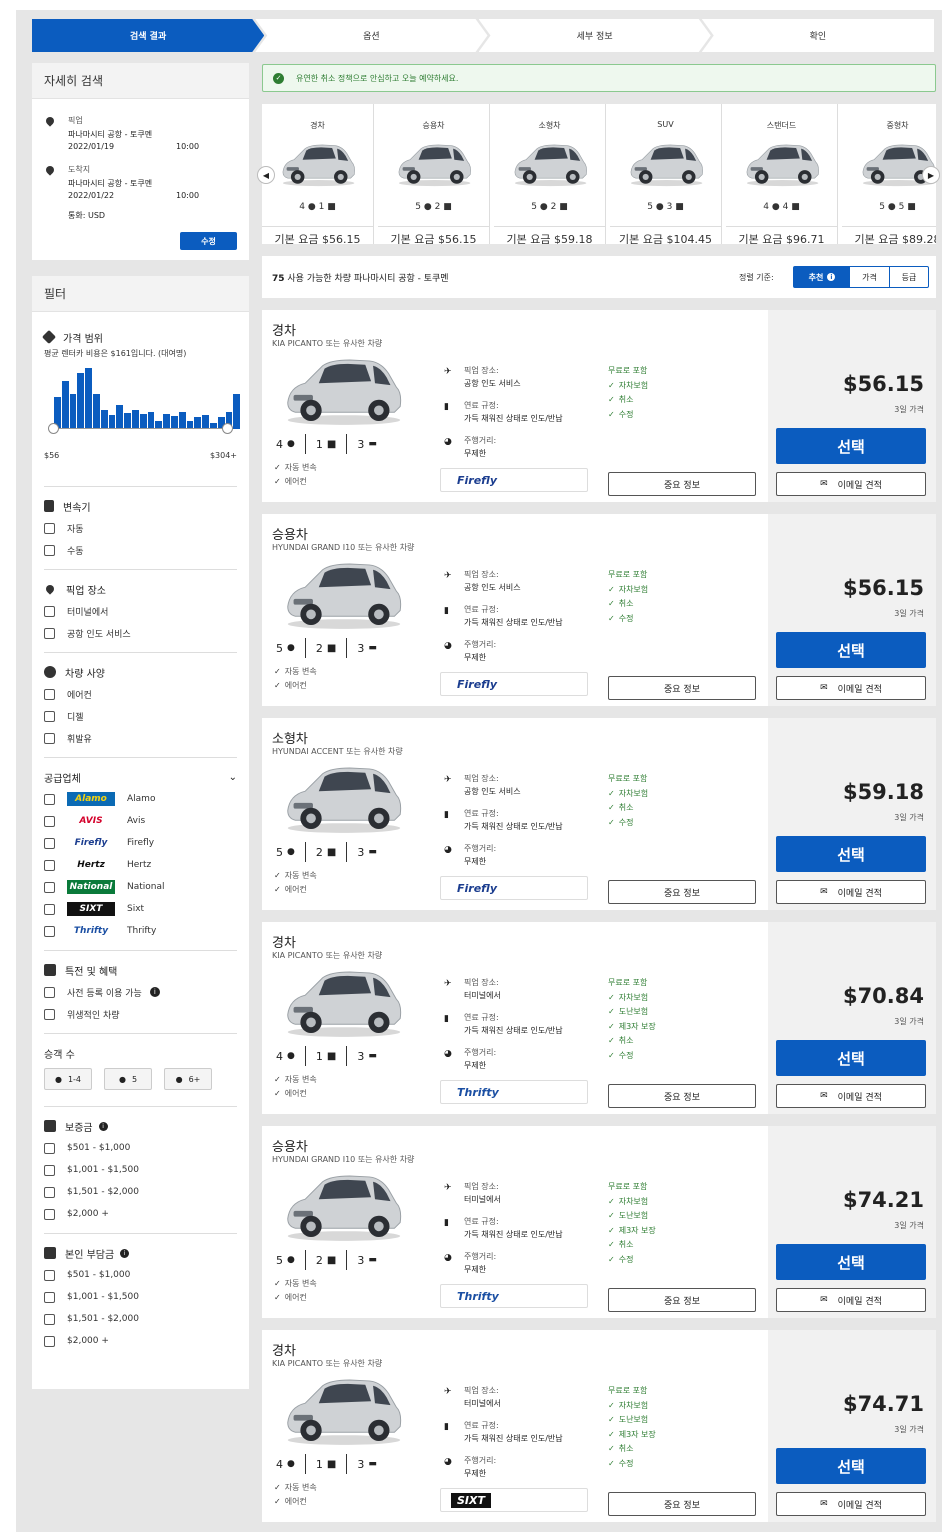 The height and width of the screenshot is (1532, 949). Describe the element at coordinates (68, 1079) in the screenshot. I see `passengers-1-4-button: ● 1-4` at that location.